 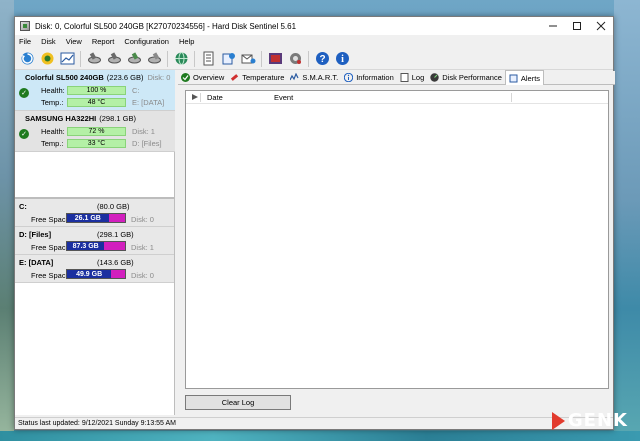 What do you see at coordinates (86, 246) in the screenshot?
I see `free-space-value: 87.3 GB` at bounding box center [86, 246].